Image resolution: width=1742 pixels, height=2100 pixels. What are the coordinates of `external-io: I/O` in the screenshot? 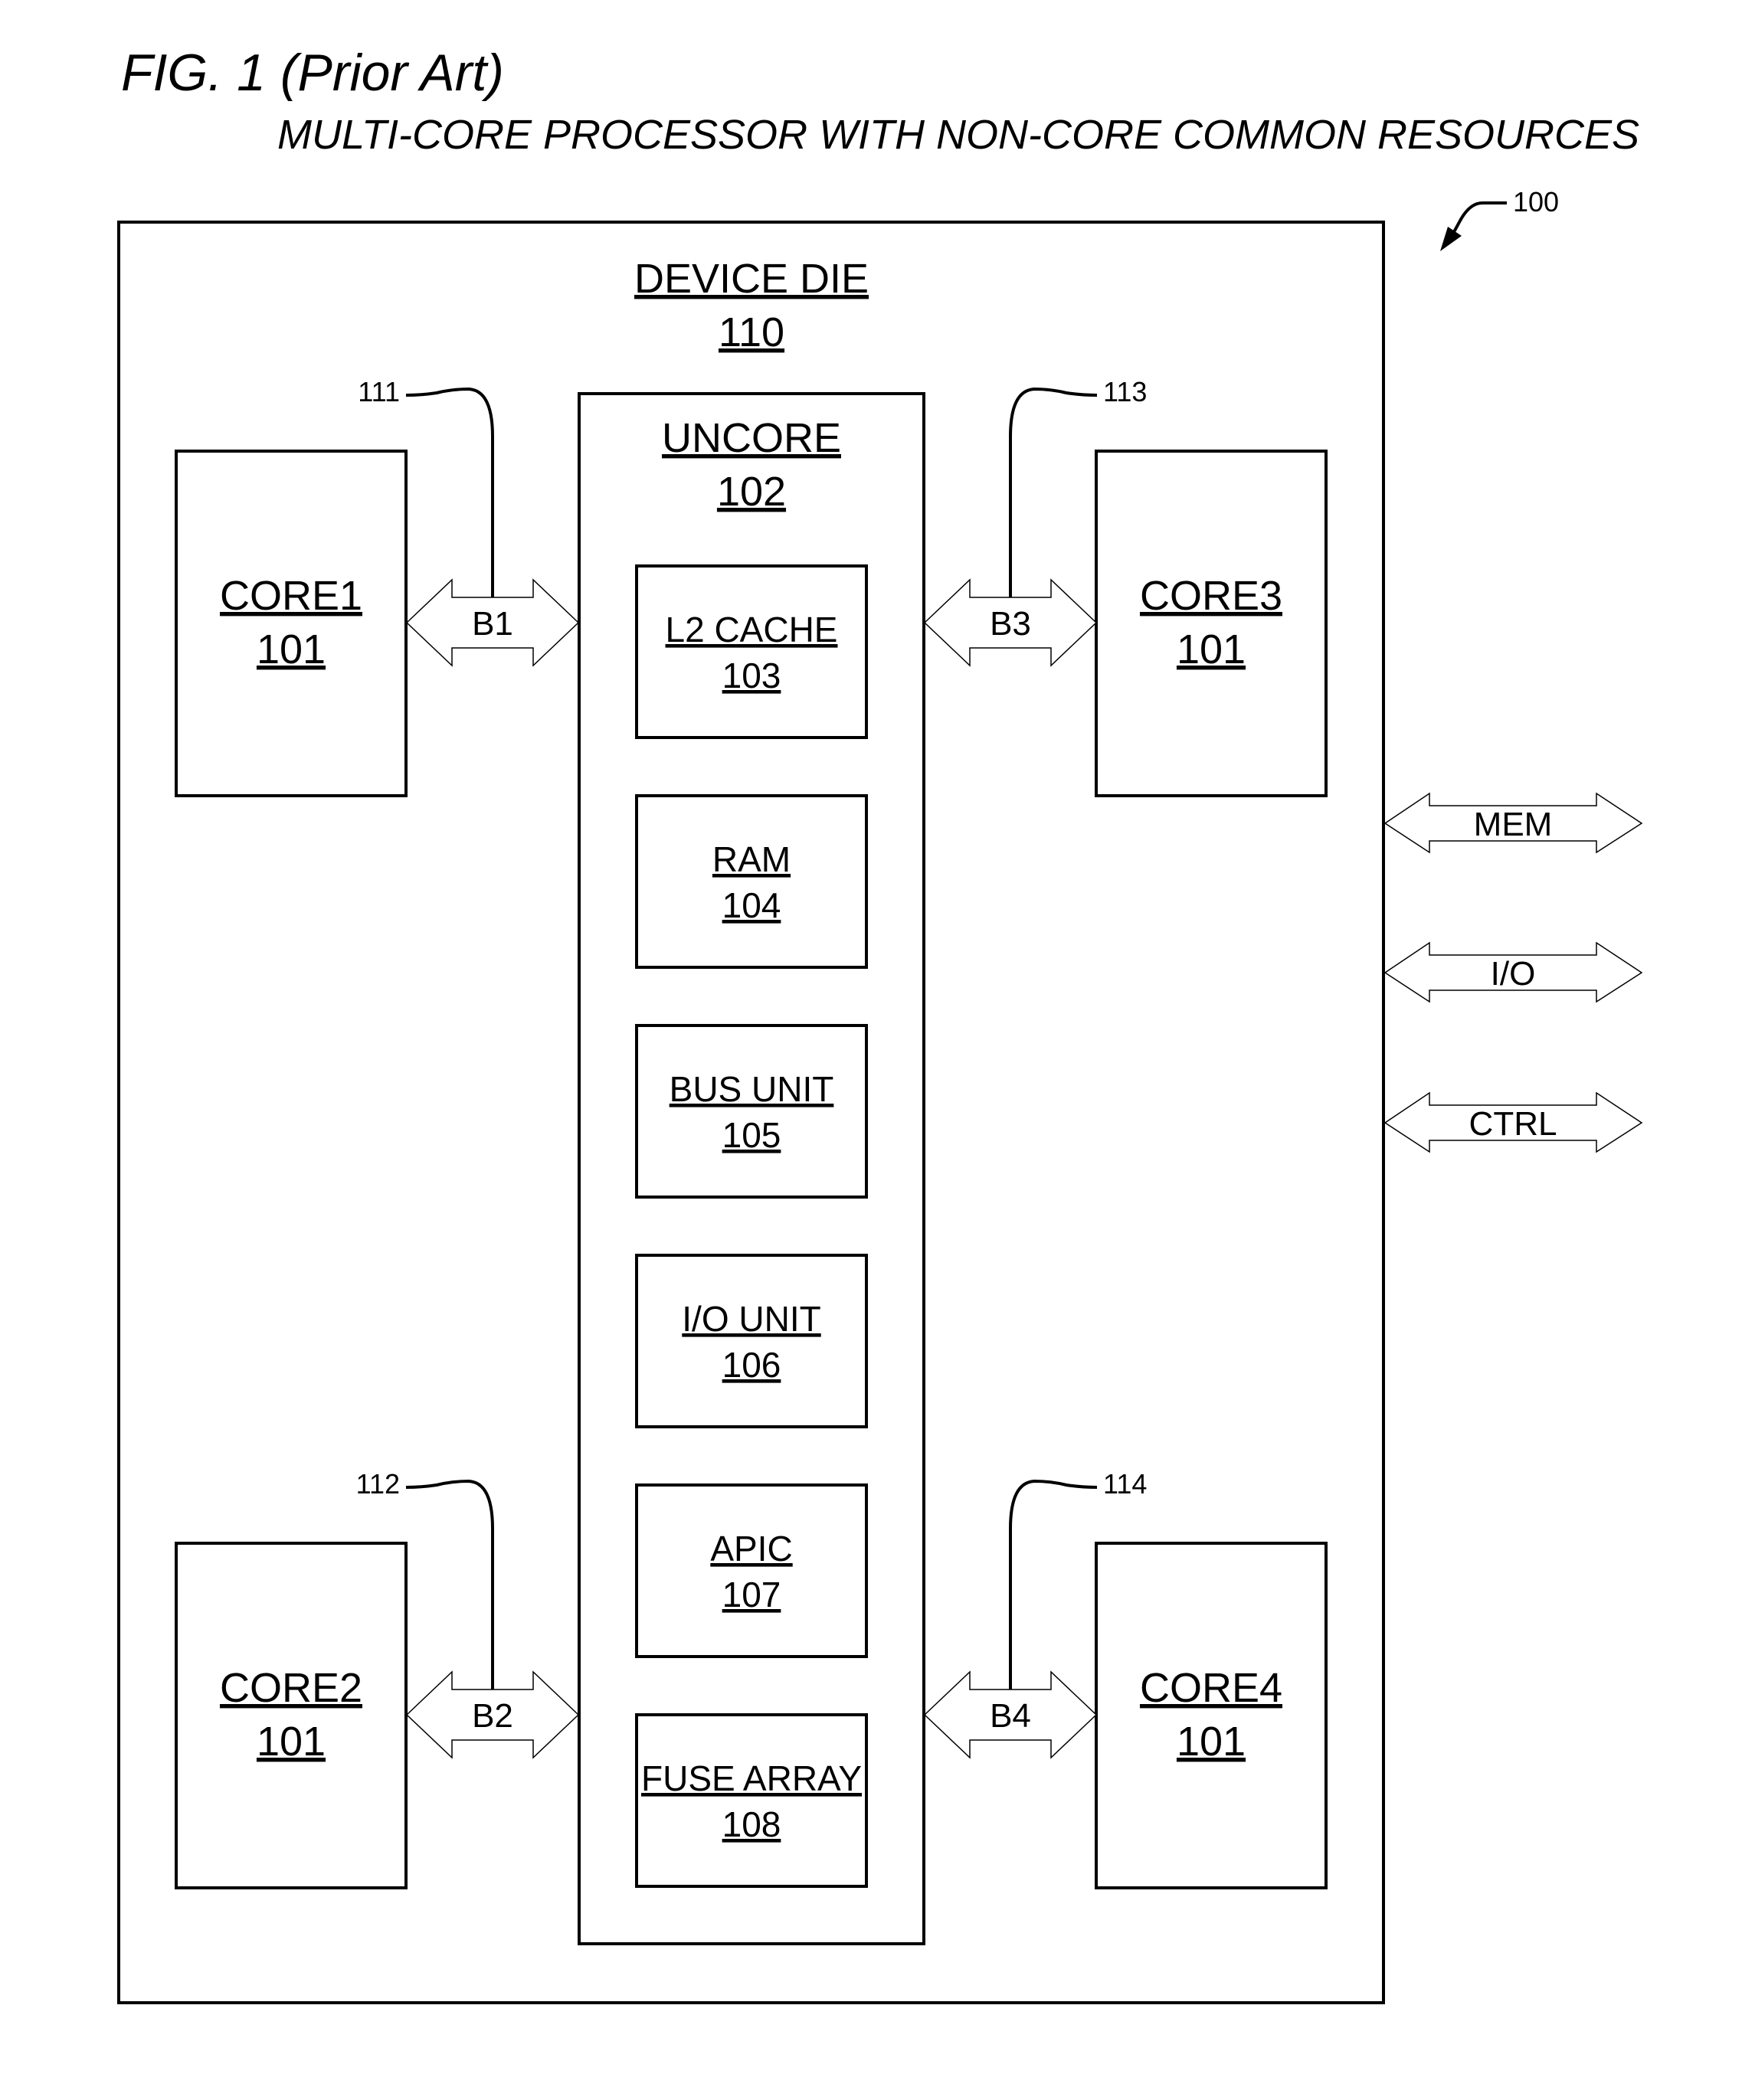 It's located at (1513, 972).